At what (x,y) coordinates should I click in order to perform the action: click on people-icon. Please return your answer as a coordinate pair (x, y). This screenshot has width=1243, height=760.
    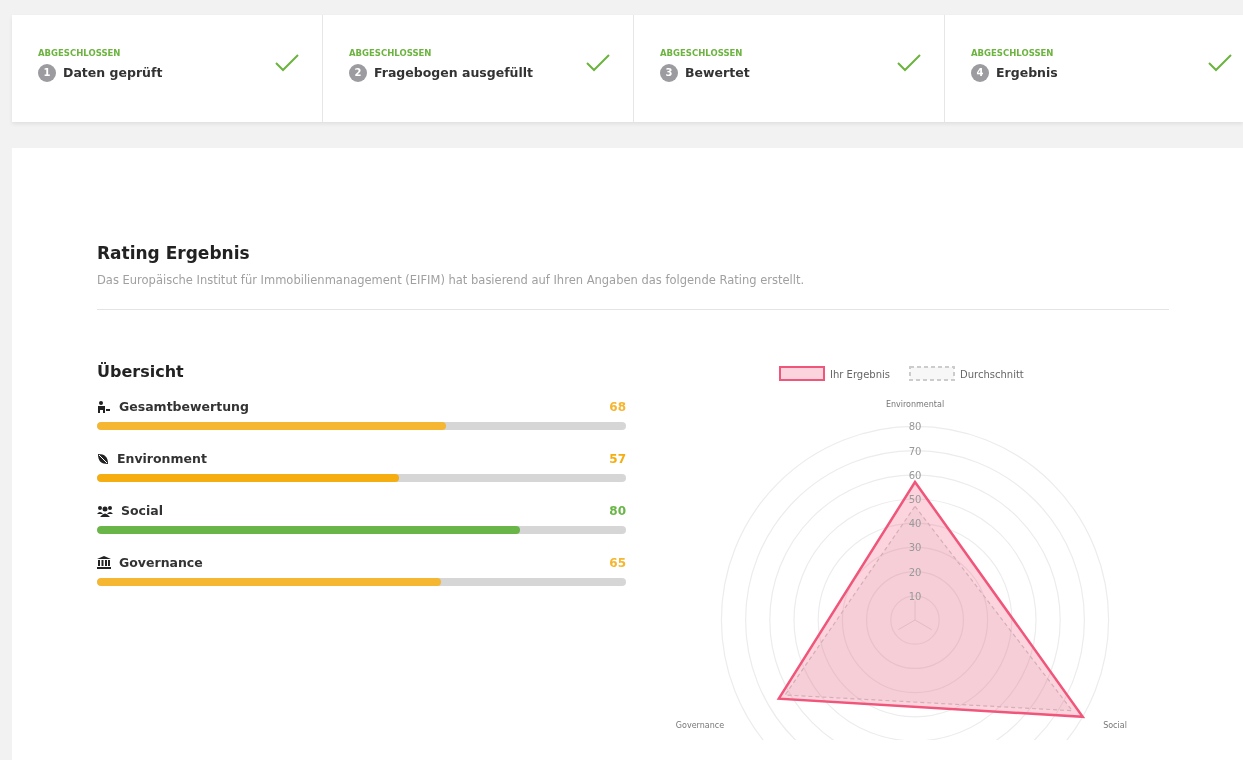
    Looking at the image, I should click on (104, 406).